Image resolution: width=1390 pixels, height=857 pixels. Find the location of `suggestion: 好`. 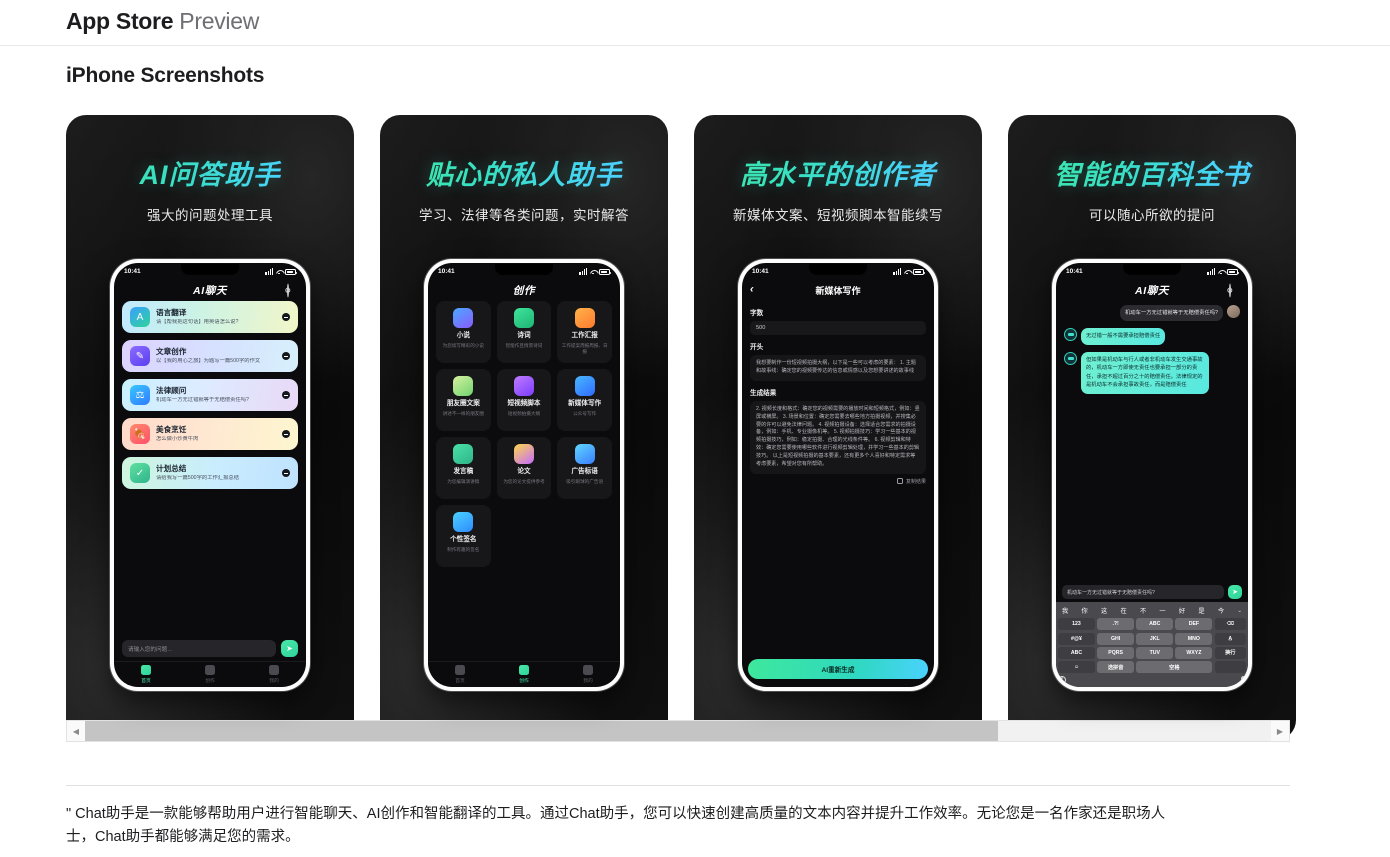

suggestion: 好 is located at coordinates (1182, 610).